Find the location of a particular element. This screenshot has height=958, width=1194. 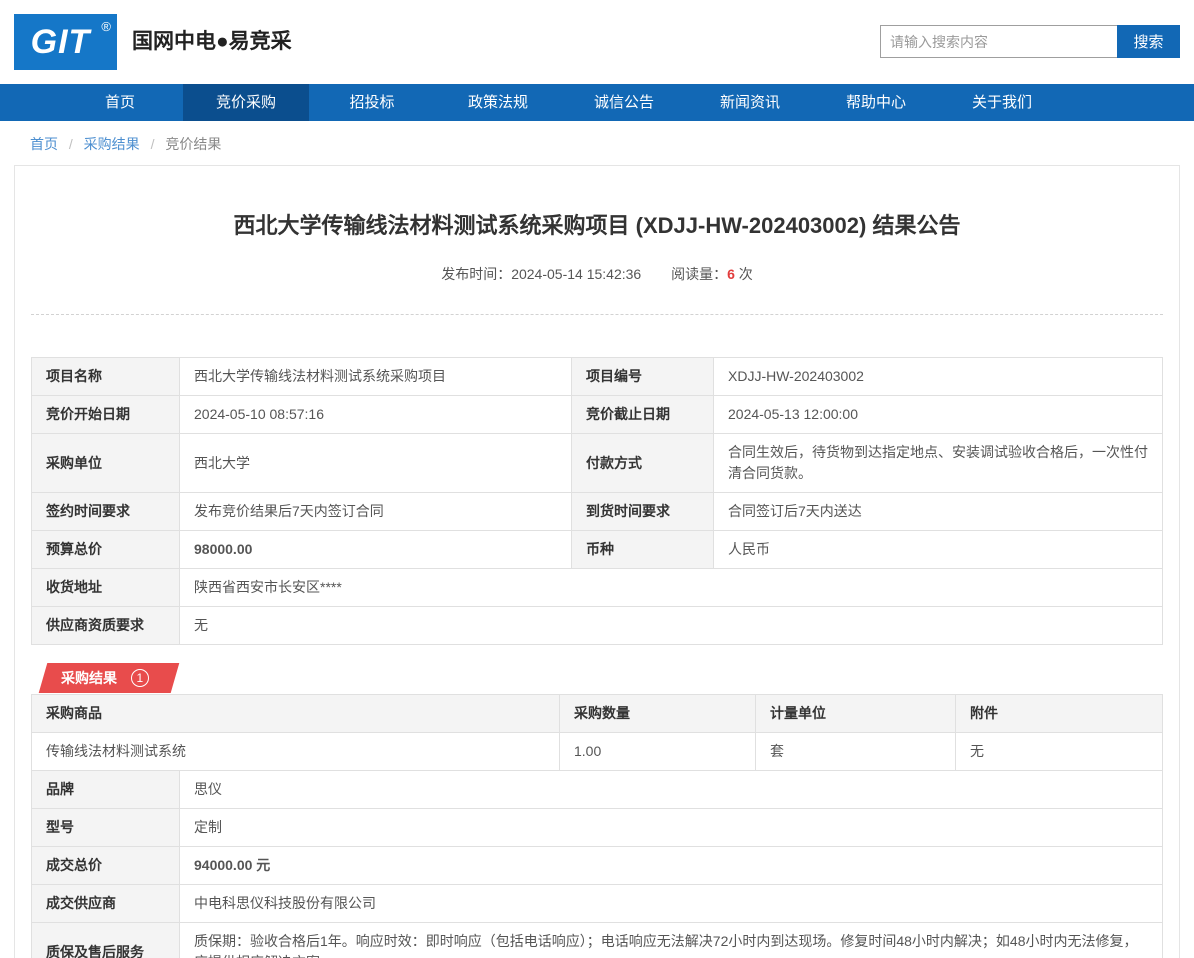

product-table: 采购商品 采购数量 计量单位 附件 传输线法材料测试系统 1.00 套 无 is located at coordinates (597, 732).